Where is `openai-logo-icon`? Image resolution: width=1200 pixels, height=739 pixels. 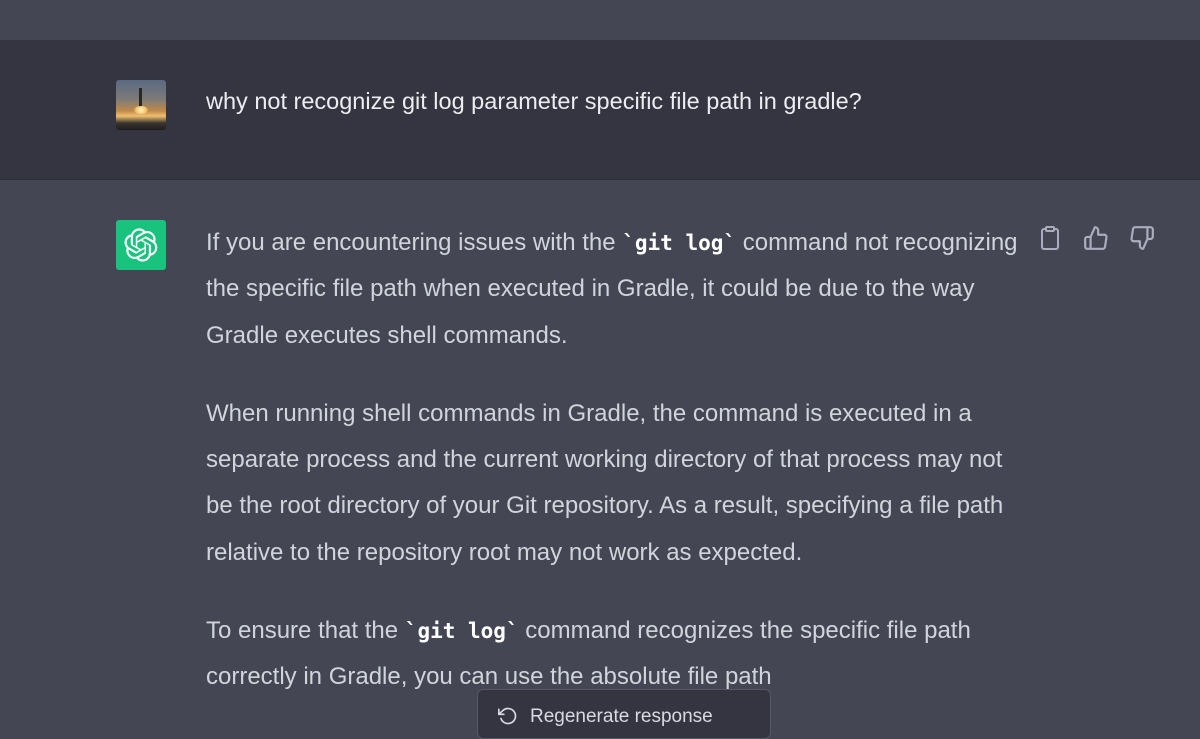 openai-logo-icon is located at coordinates (141, 245).